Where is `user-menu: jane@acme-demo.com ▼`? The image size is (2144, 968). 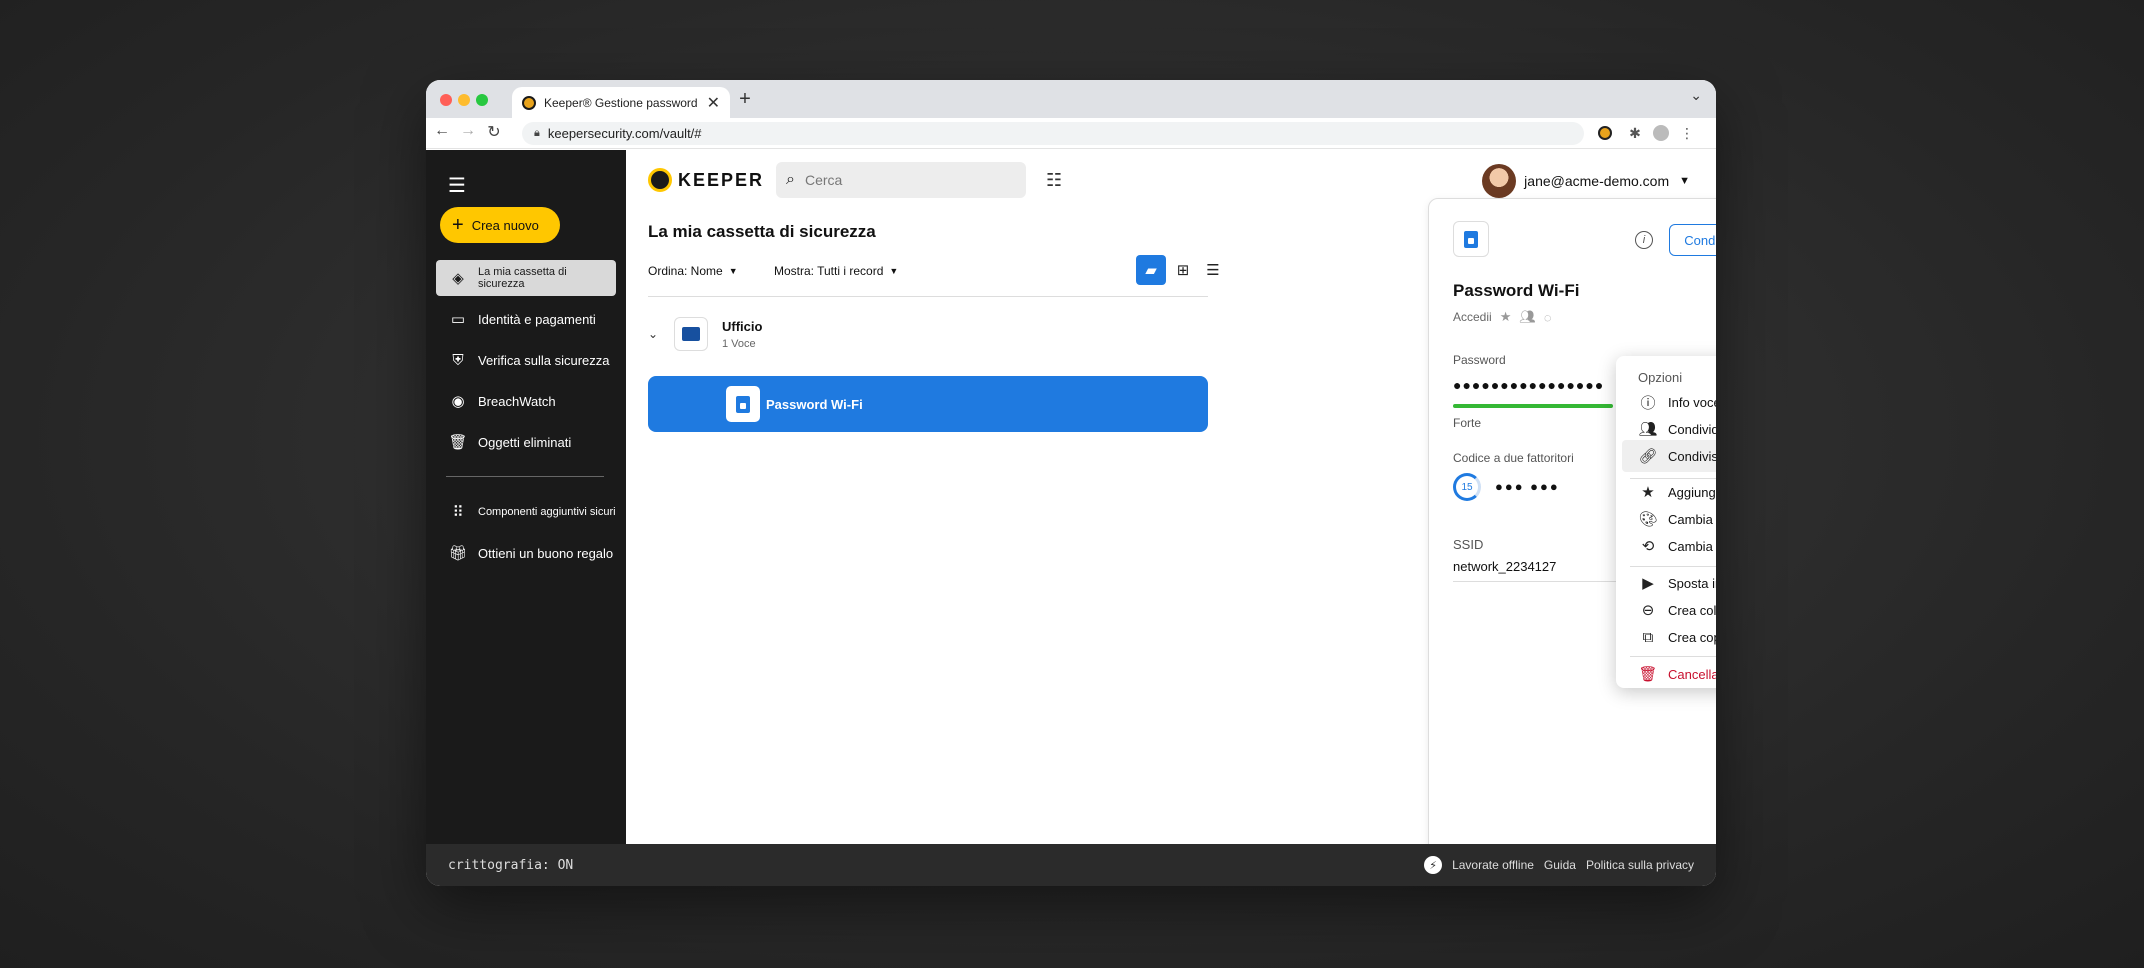 user-menu: jane@acme-demo.com ▼ is located at coordinates (1586, 181).